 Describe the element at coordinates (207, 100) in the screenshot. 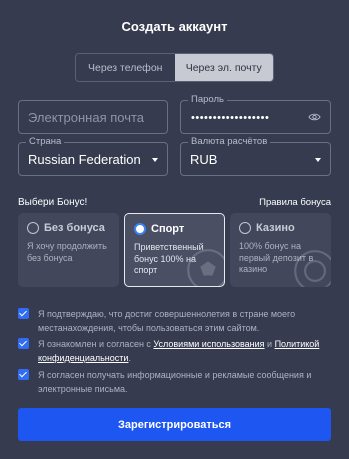

I see `password-label: Пароль` at that location.